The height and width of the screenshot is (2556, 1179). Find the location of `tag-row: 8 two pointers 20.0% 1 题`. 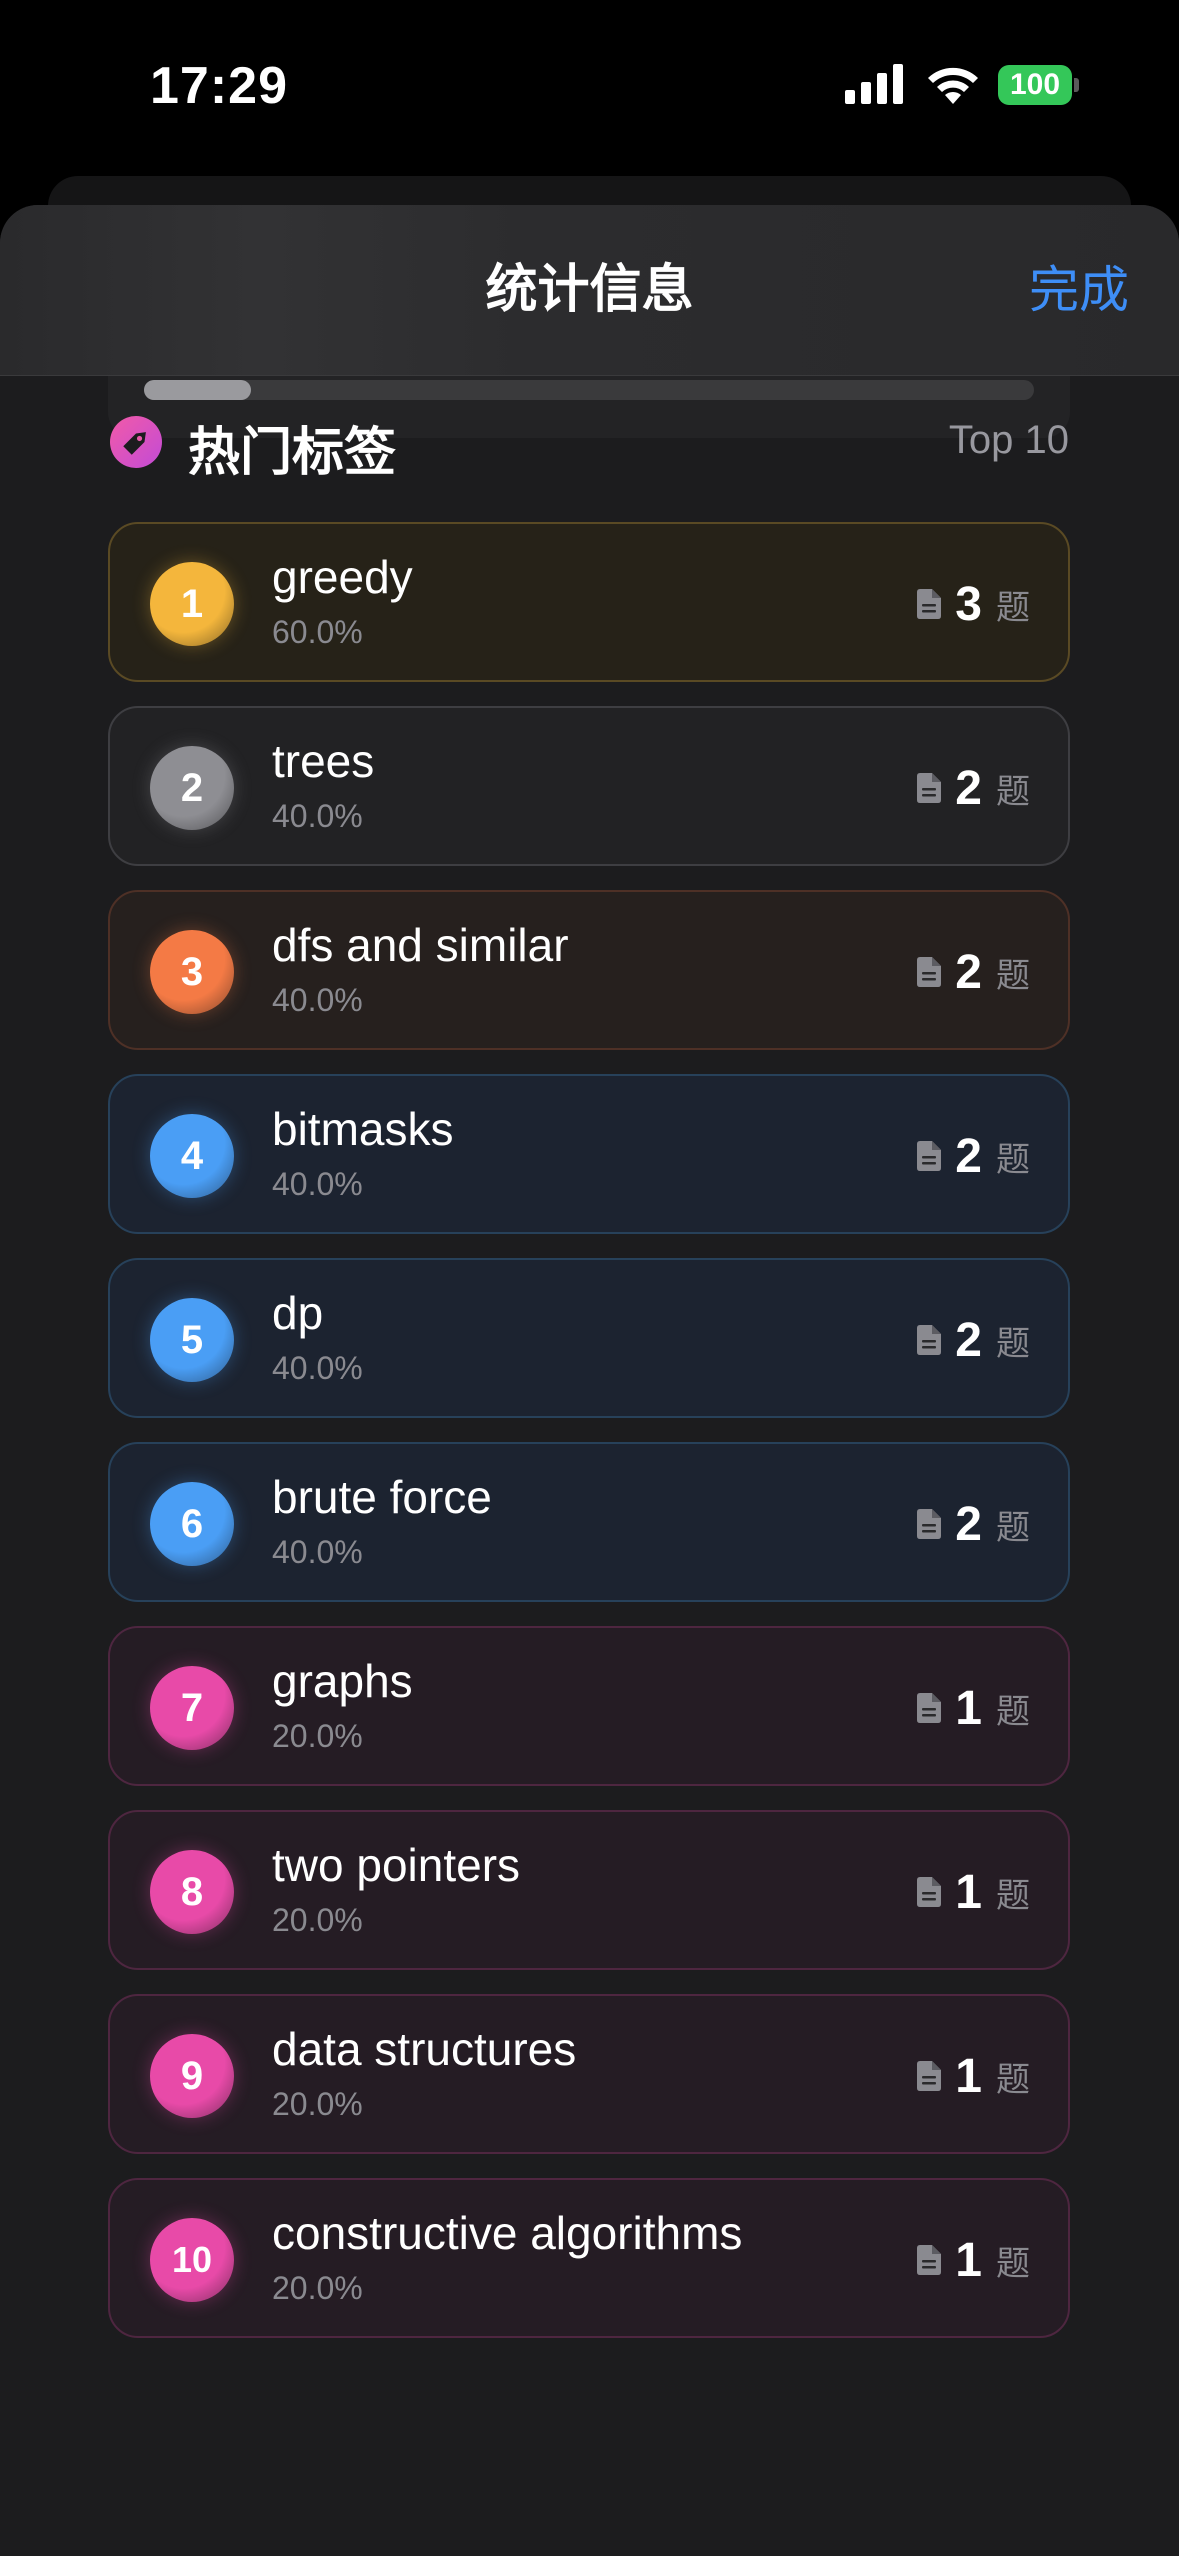

tag-row: 8 two pointers 20.0% 1 题 is located at coordinates (589, 1890).